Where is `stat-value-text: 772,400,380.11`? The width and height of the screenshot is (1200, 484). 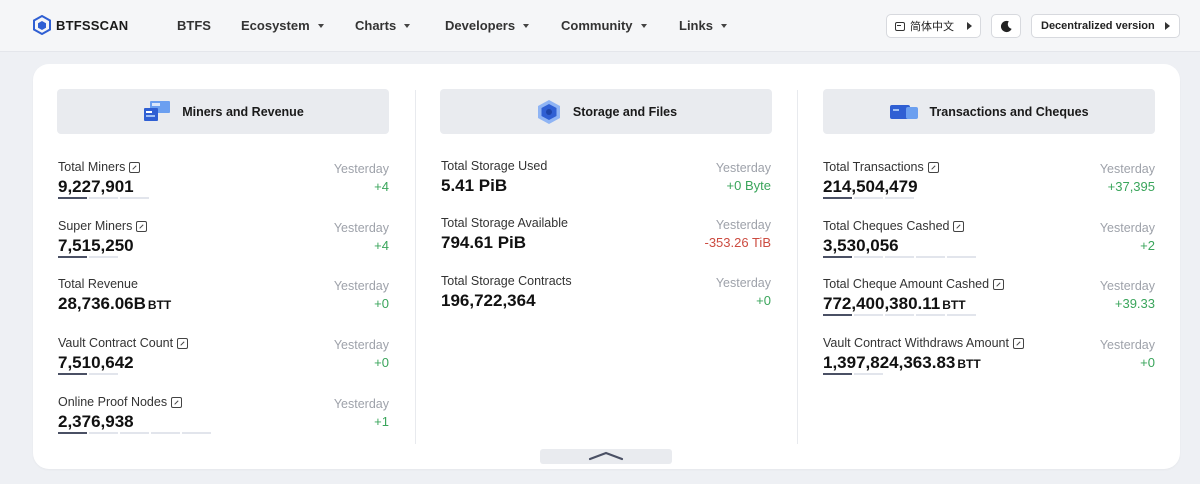 stat-value-text: 772,400,380.11 is located at coordinates (882, 303).